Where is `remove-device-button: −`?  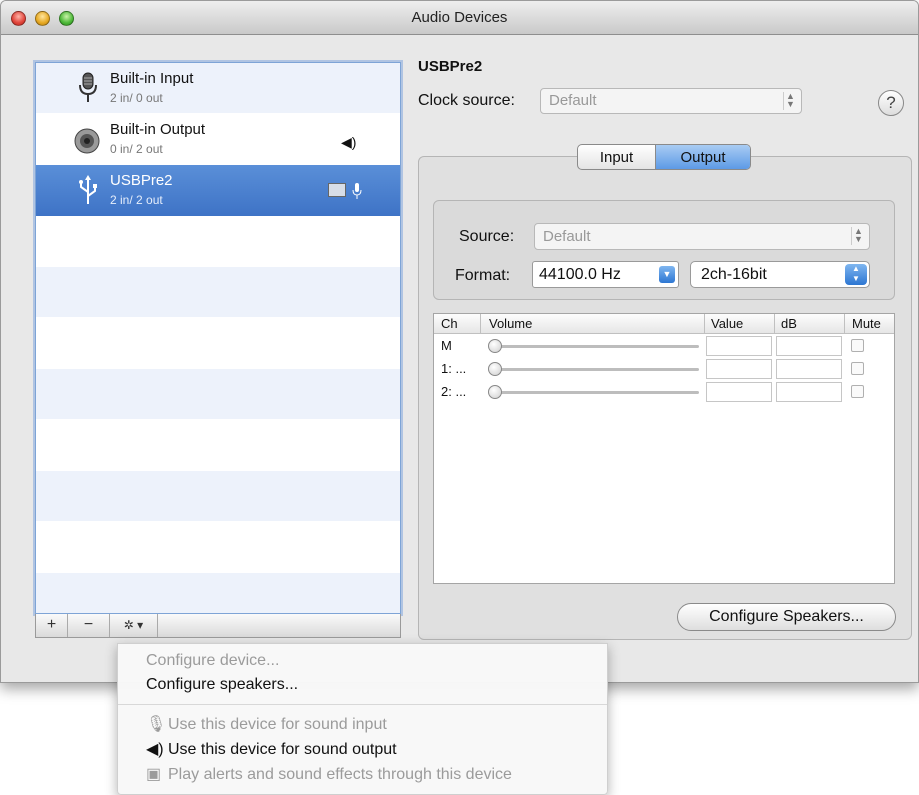 remove-device-button: − is located at coordinates (89, 625).